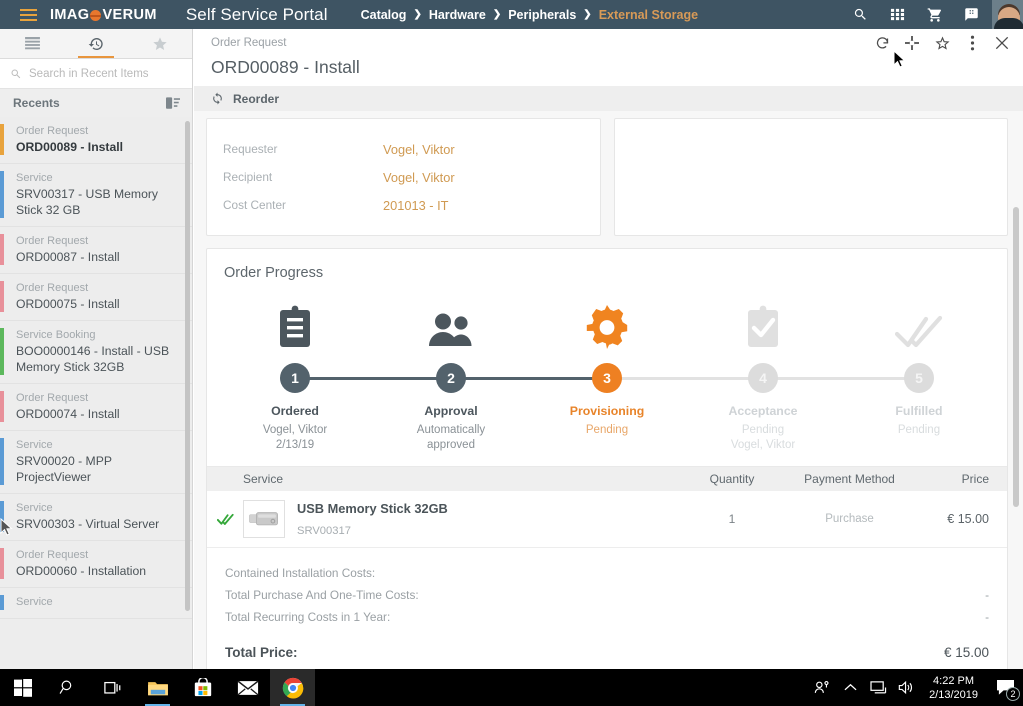  What do you see at coordinates (934, 14) in the screenshot?
I see `shopping-cart-icon` at bounding box center [934, 14].